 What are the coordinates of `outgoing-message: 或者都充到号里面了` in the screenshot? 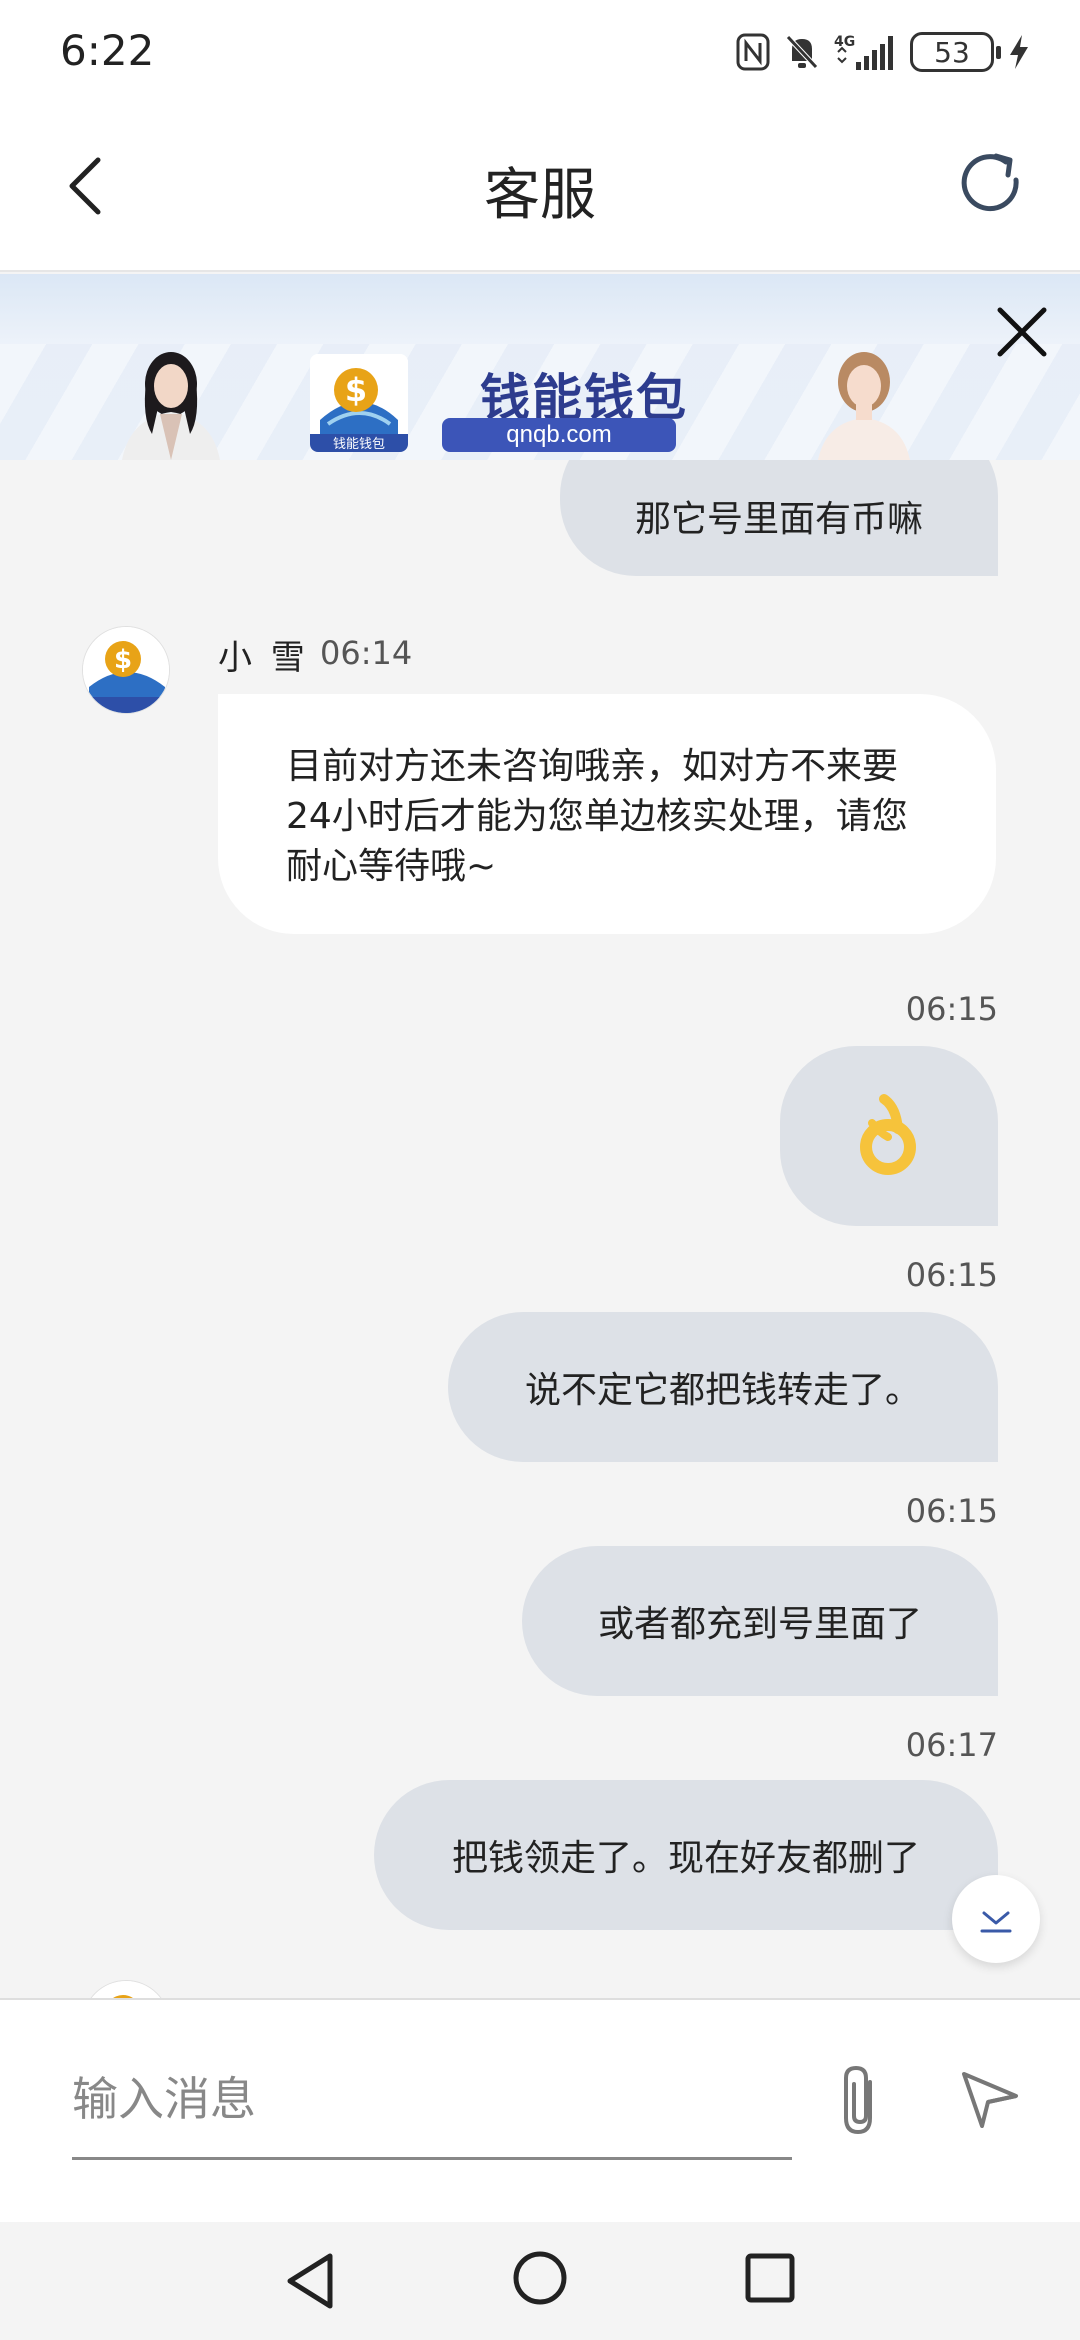 It's located at (760, 1621).